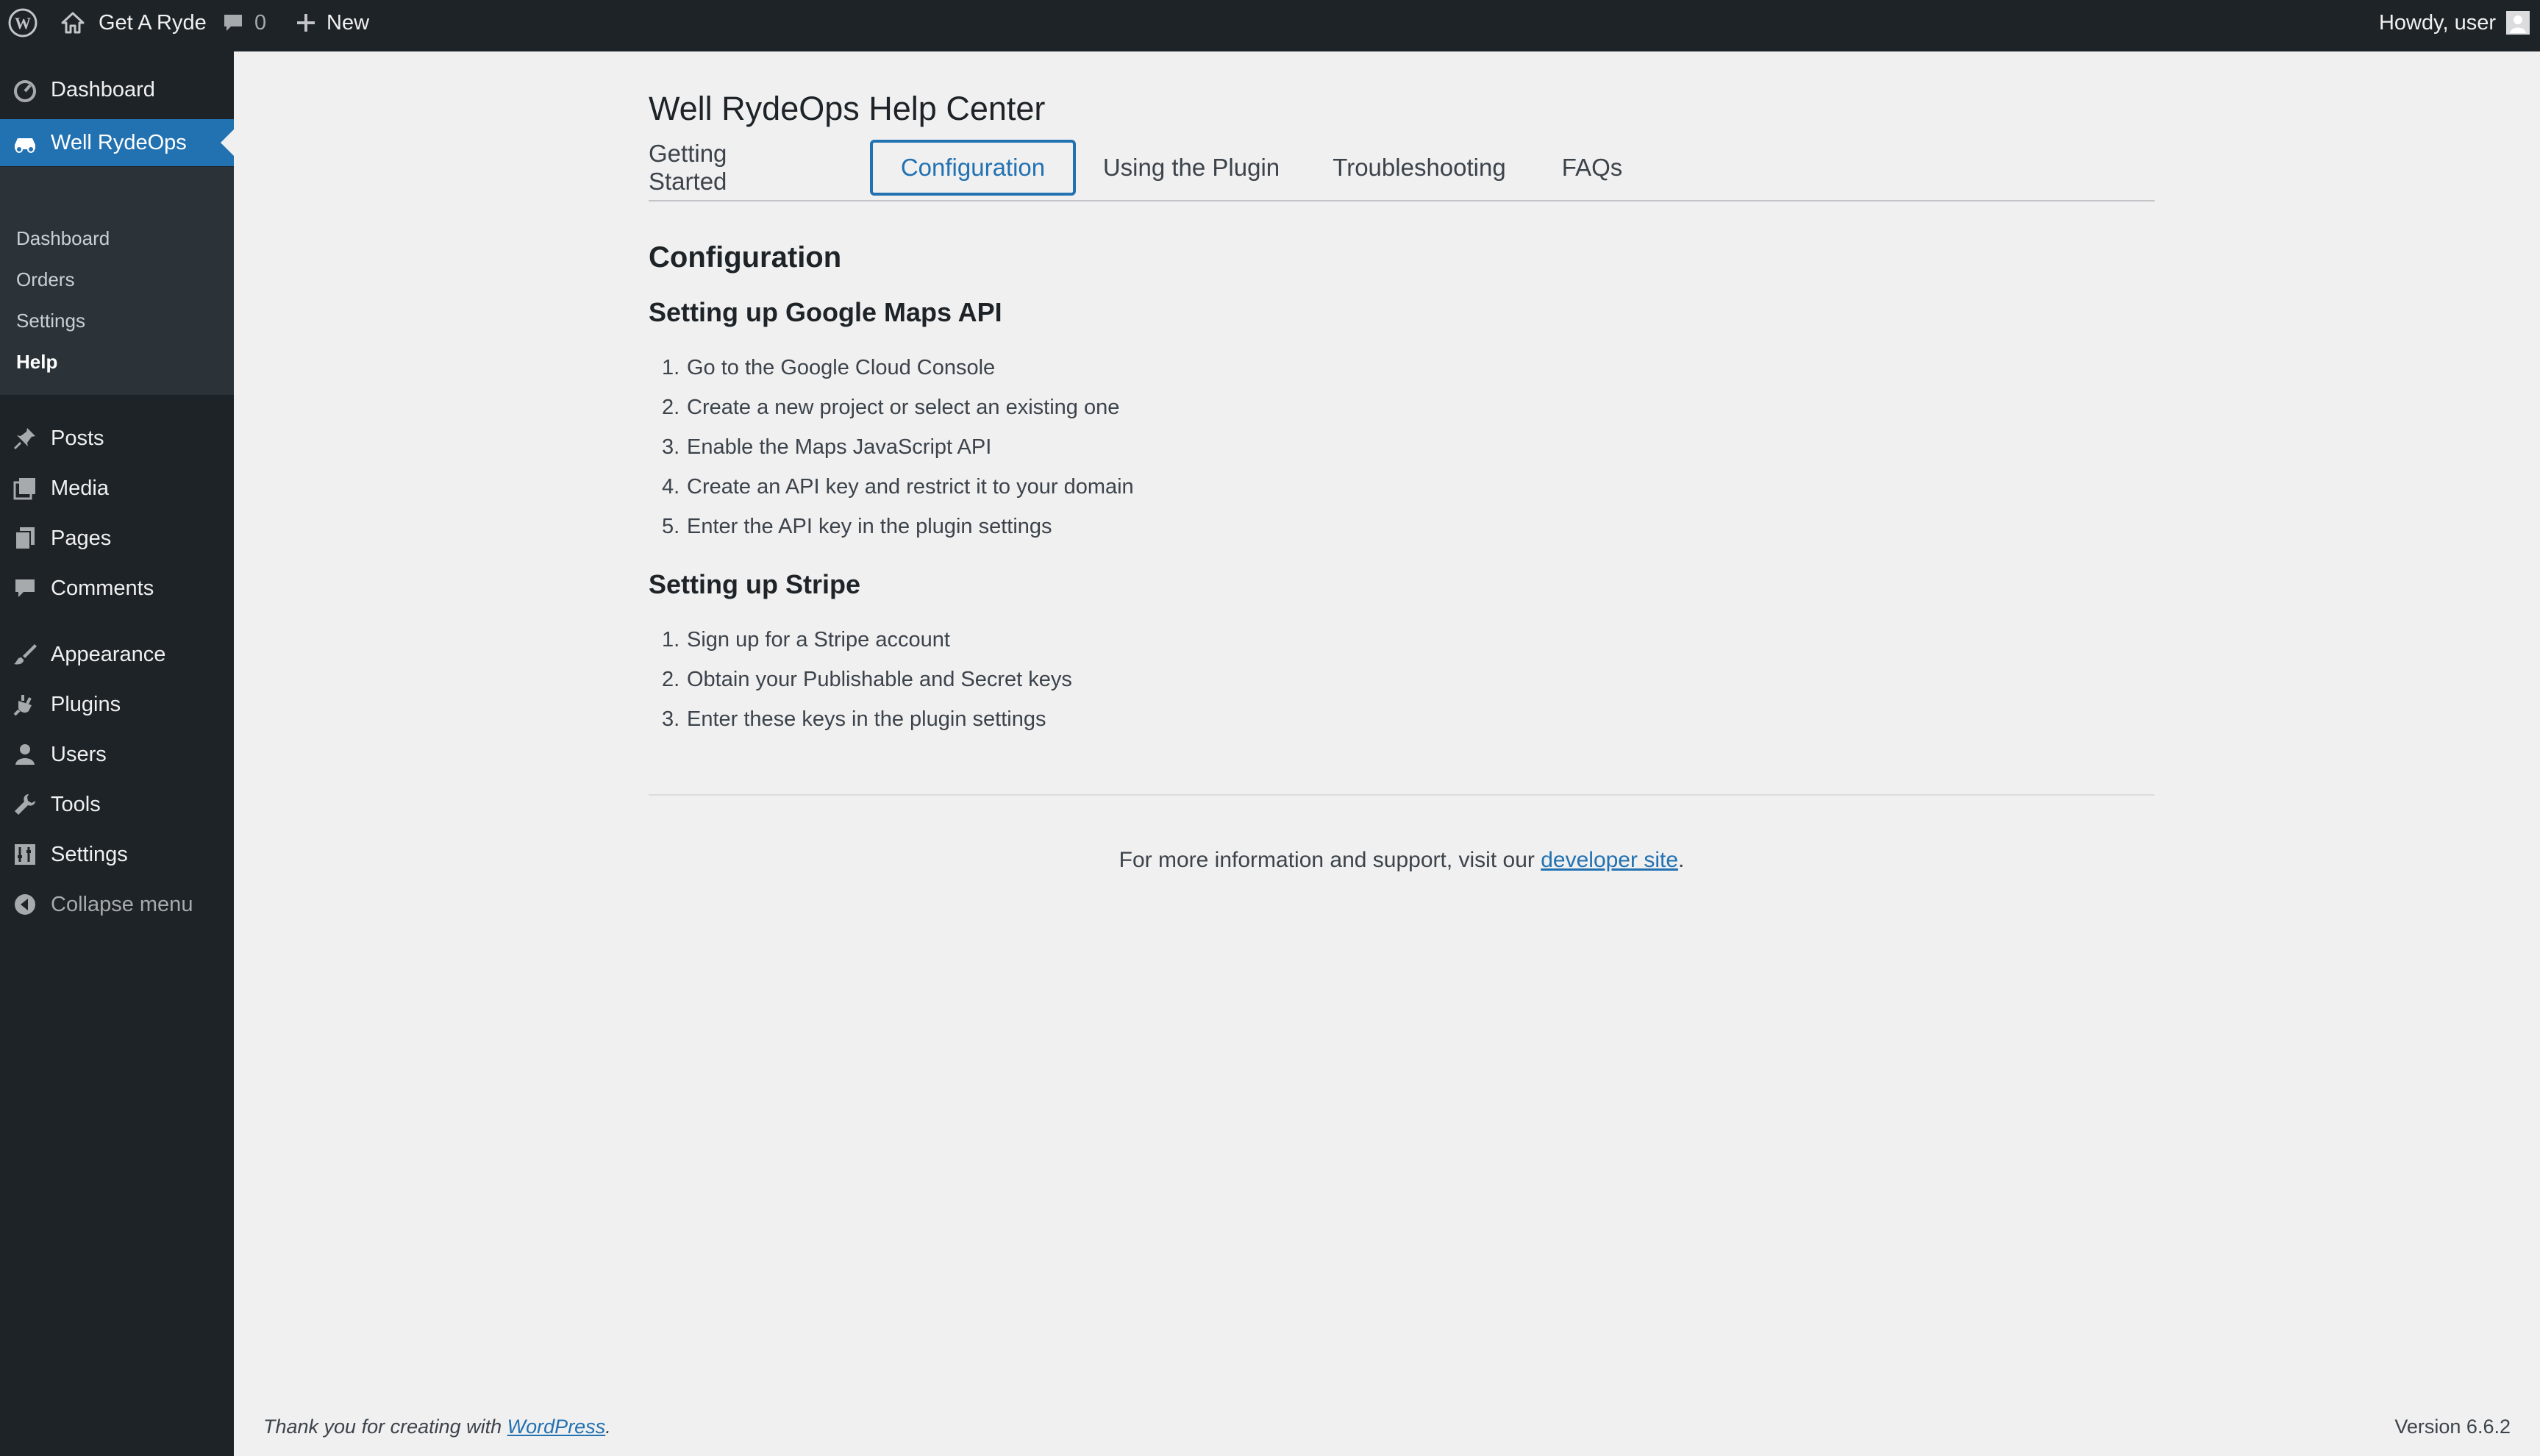 The image size is (2540, 1456). I want to click on car-icon, so click(25, 142).